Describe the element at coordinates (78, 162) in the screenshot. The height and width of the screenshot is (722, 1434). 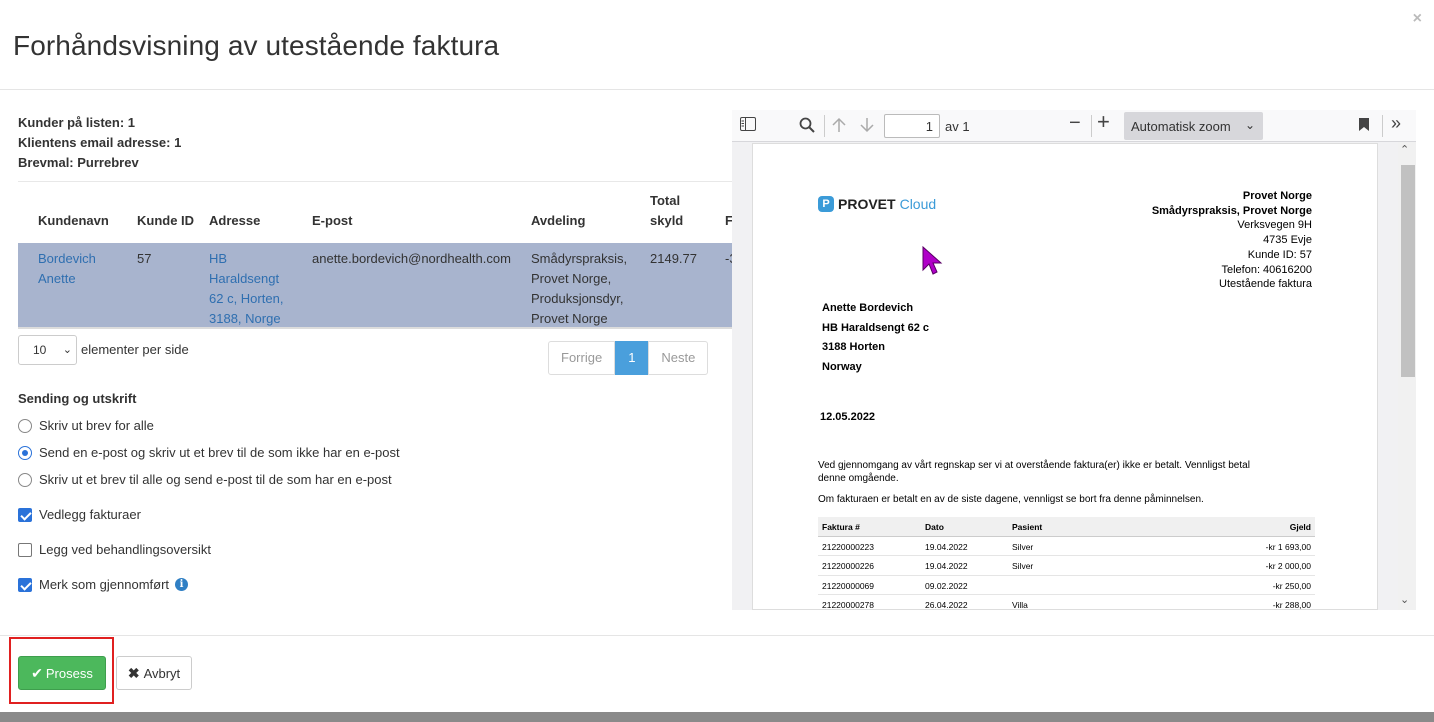
I see `letter-template: Brevmal: Purrebrev` at that location.